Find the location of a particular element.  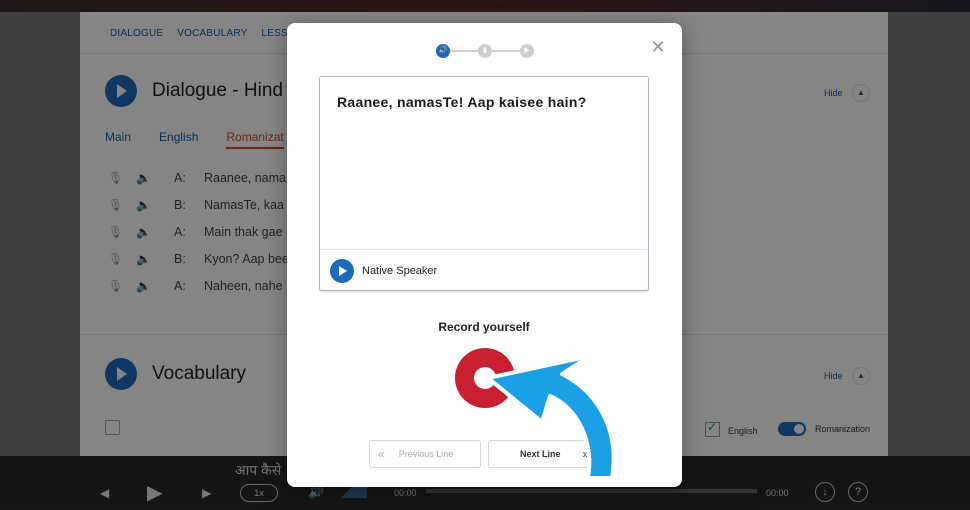

speaker-icon: 🔊 is located at coordinates (443, 50).